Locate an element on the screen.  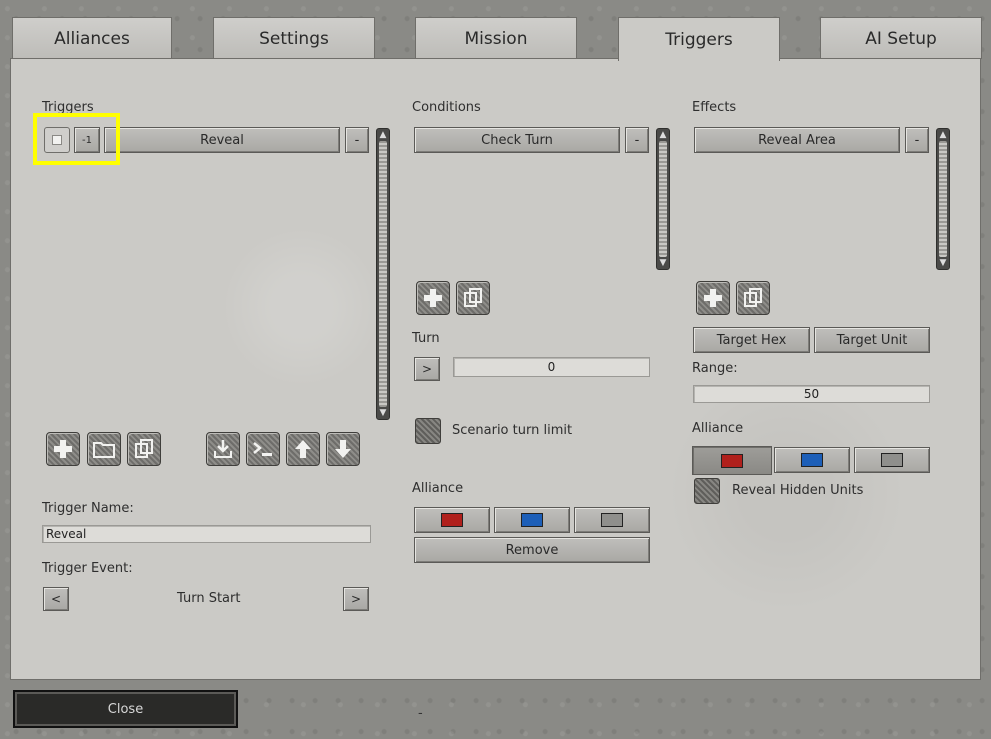
conditions-scrollbar: ▲ ▼ is located at coordinates (663, 199).